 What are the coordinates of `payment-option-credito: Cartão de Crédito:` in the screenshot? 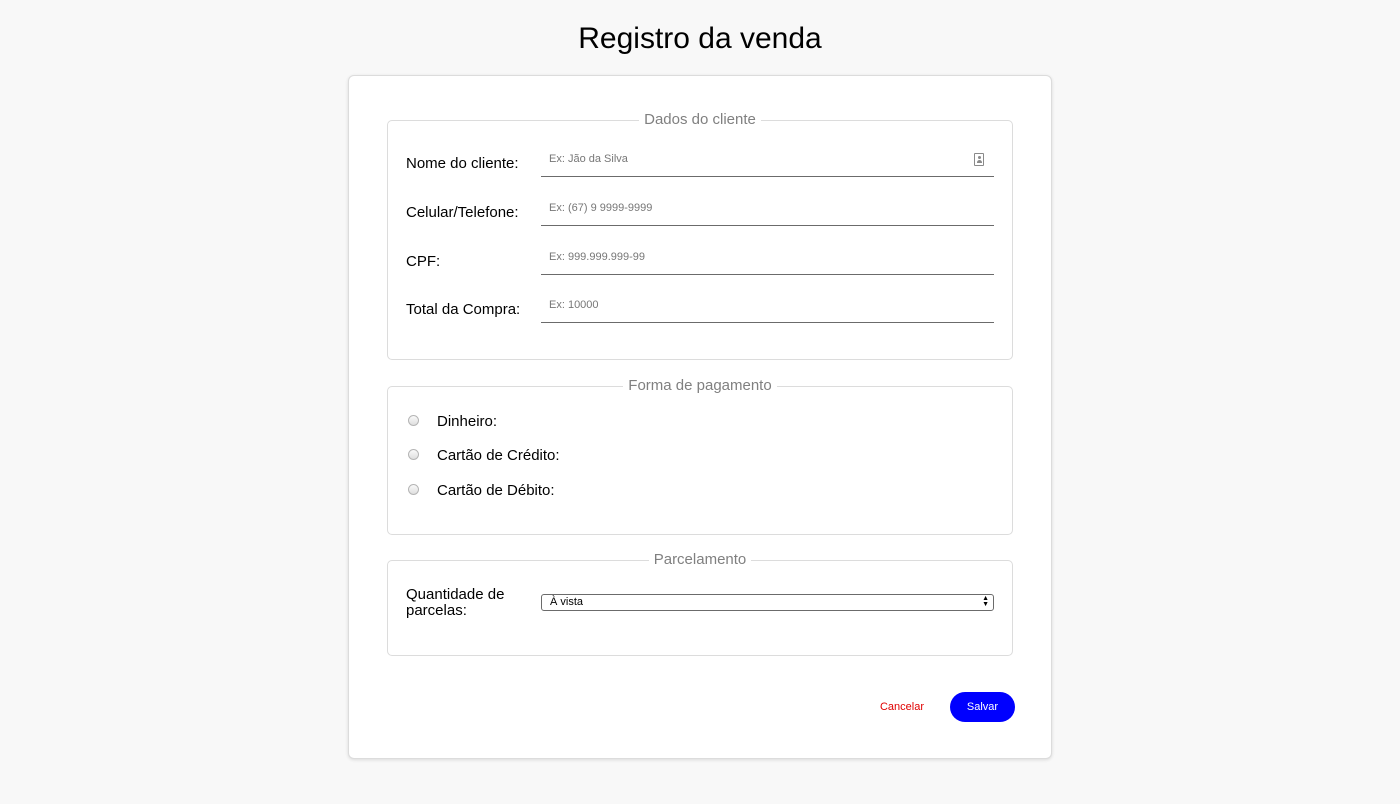 It's located at (608, 457).